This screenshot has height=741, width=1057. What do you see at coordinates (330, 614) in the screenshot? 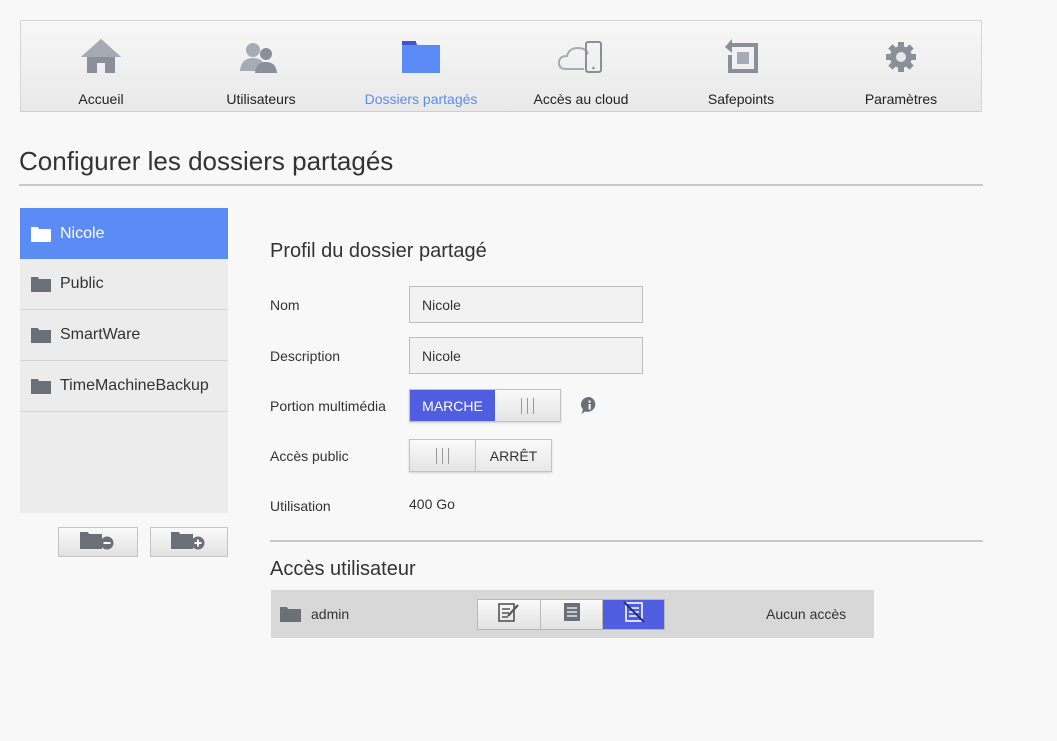
I see `user-name: admin` at bounding box center [330, 614].